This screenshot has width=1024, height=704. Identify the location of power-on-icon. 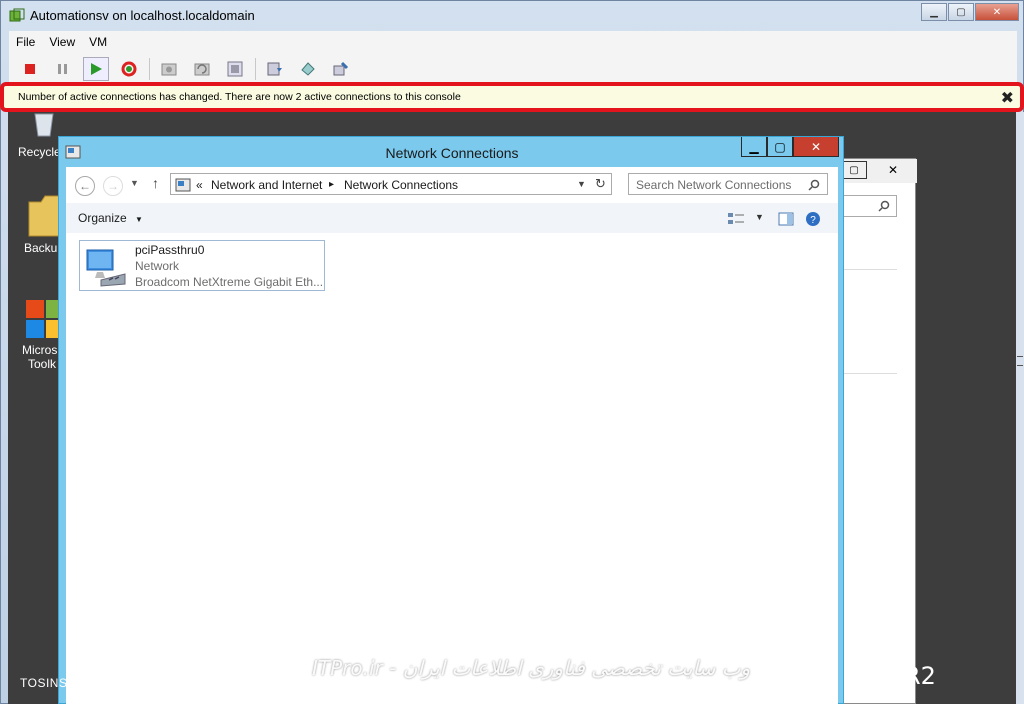
(96, 69).